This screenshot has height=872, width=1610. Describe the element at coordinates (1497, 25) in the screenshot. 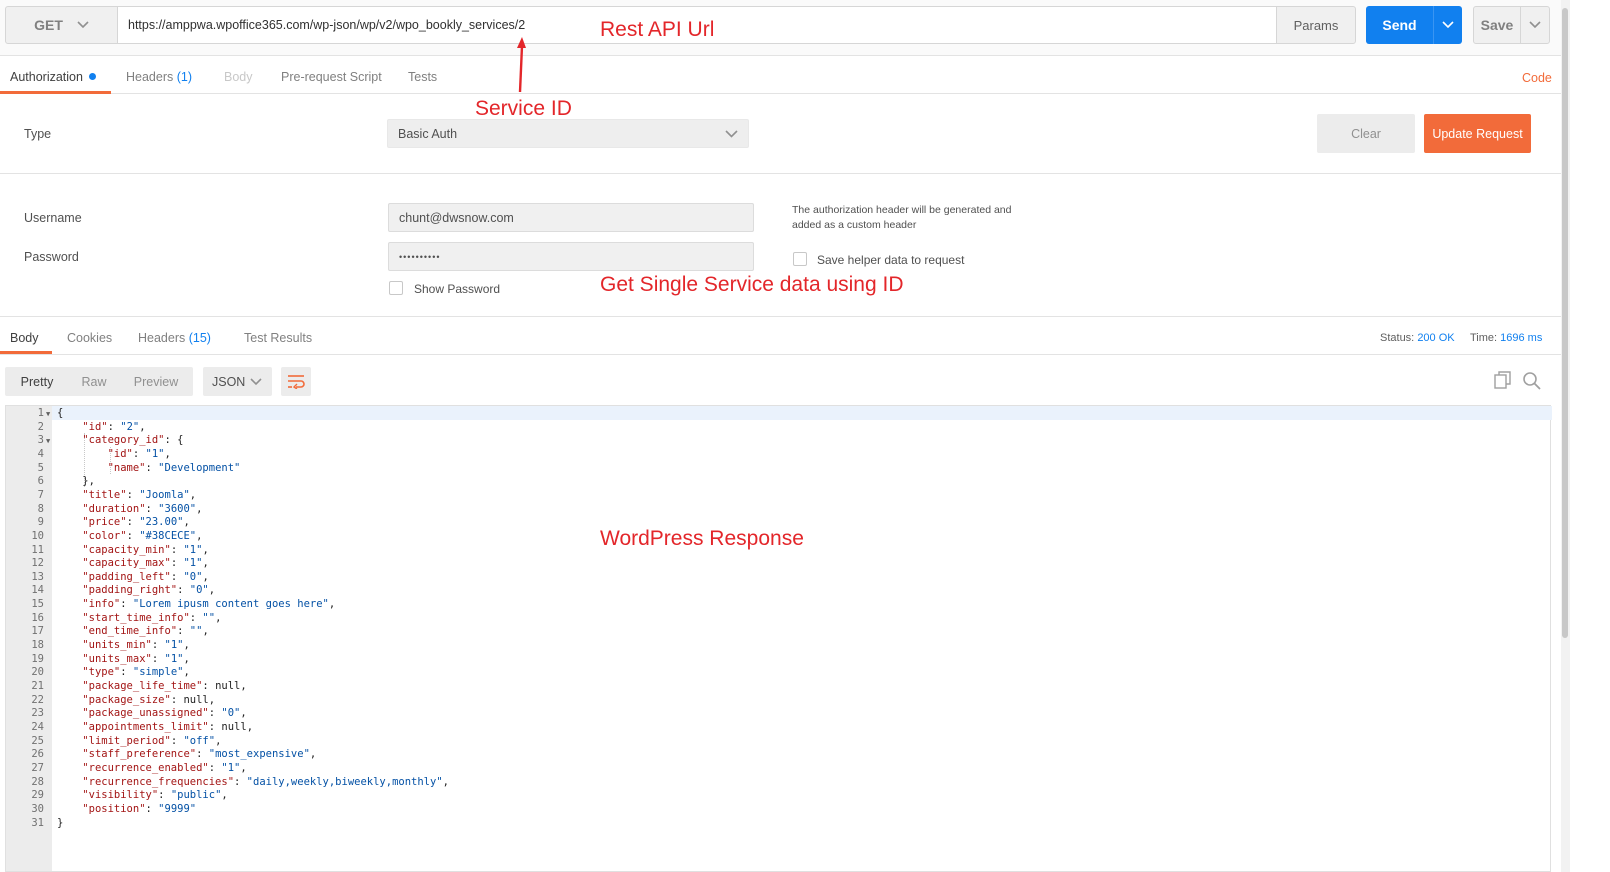

I see `save-button: Save` at that location.